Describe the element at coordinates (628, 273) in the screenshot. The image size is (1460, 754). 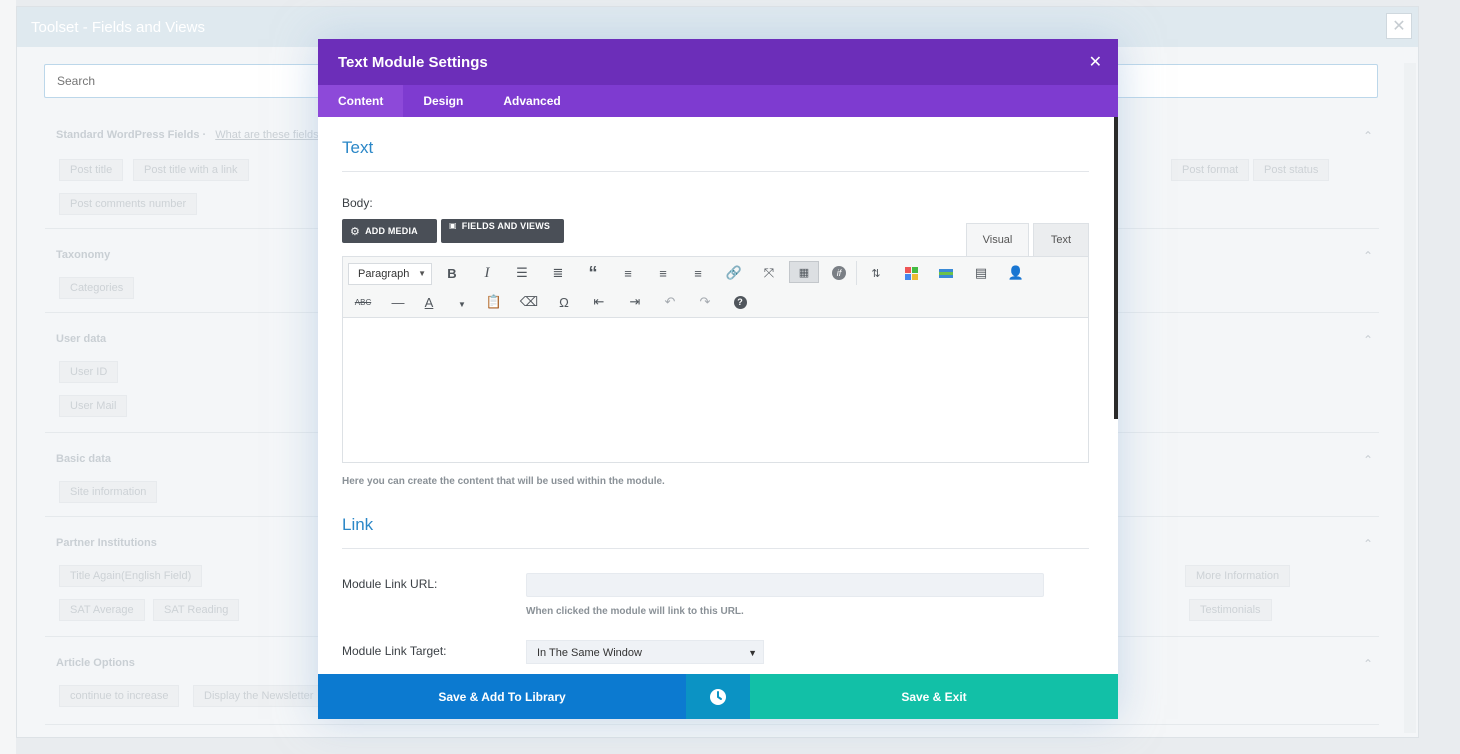
I see `align-left-icon: ≡` at that location.